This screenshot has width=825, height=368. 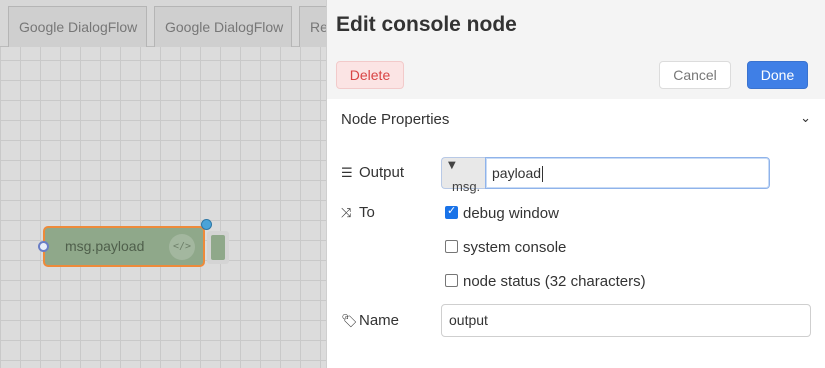 I want to click on flow-tab-bar: Google DialogFlow Google DialogFlow Re, so click(x=169, y=23).